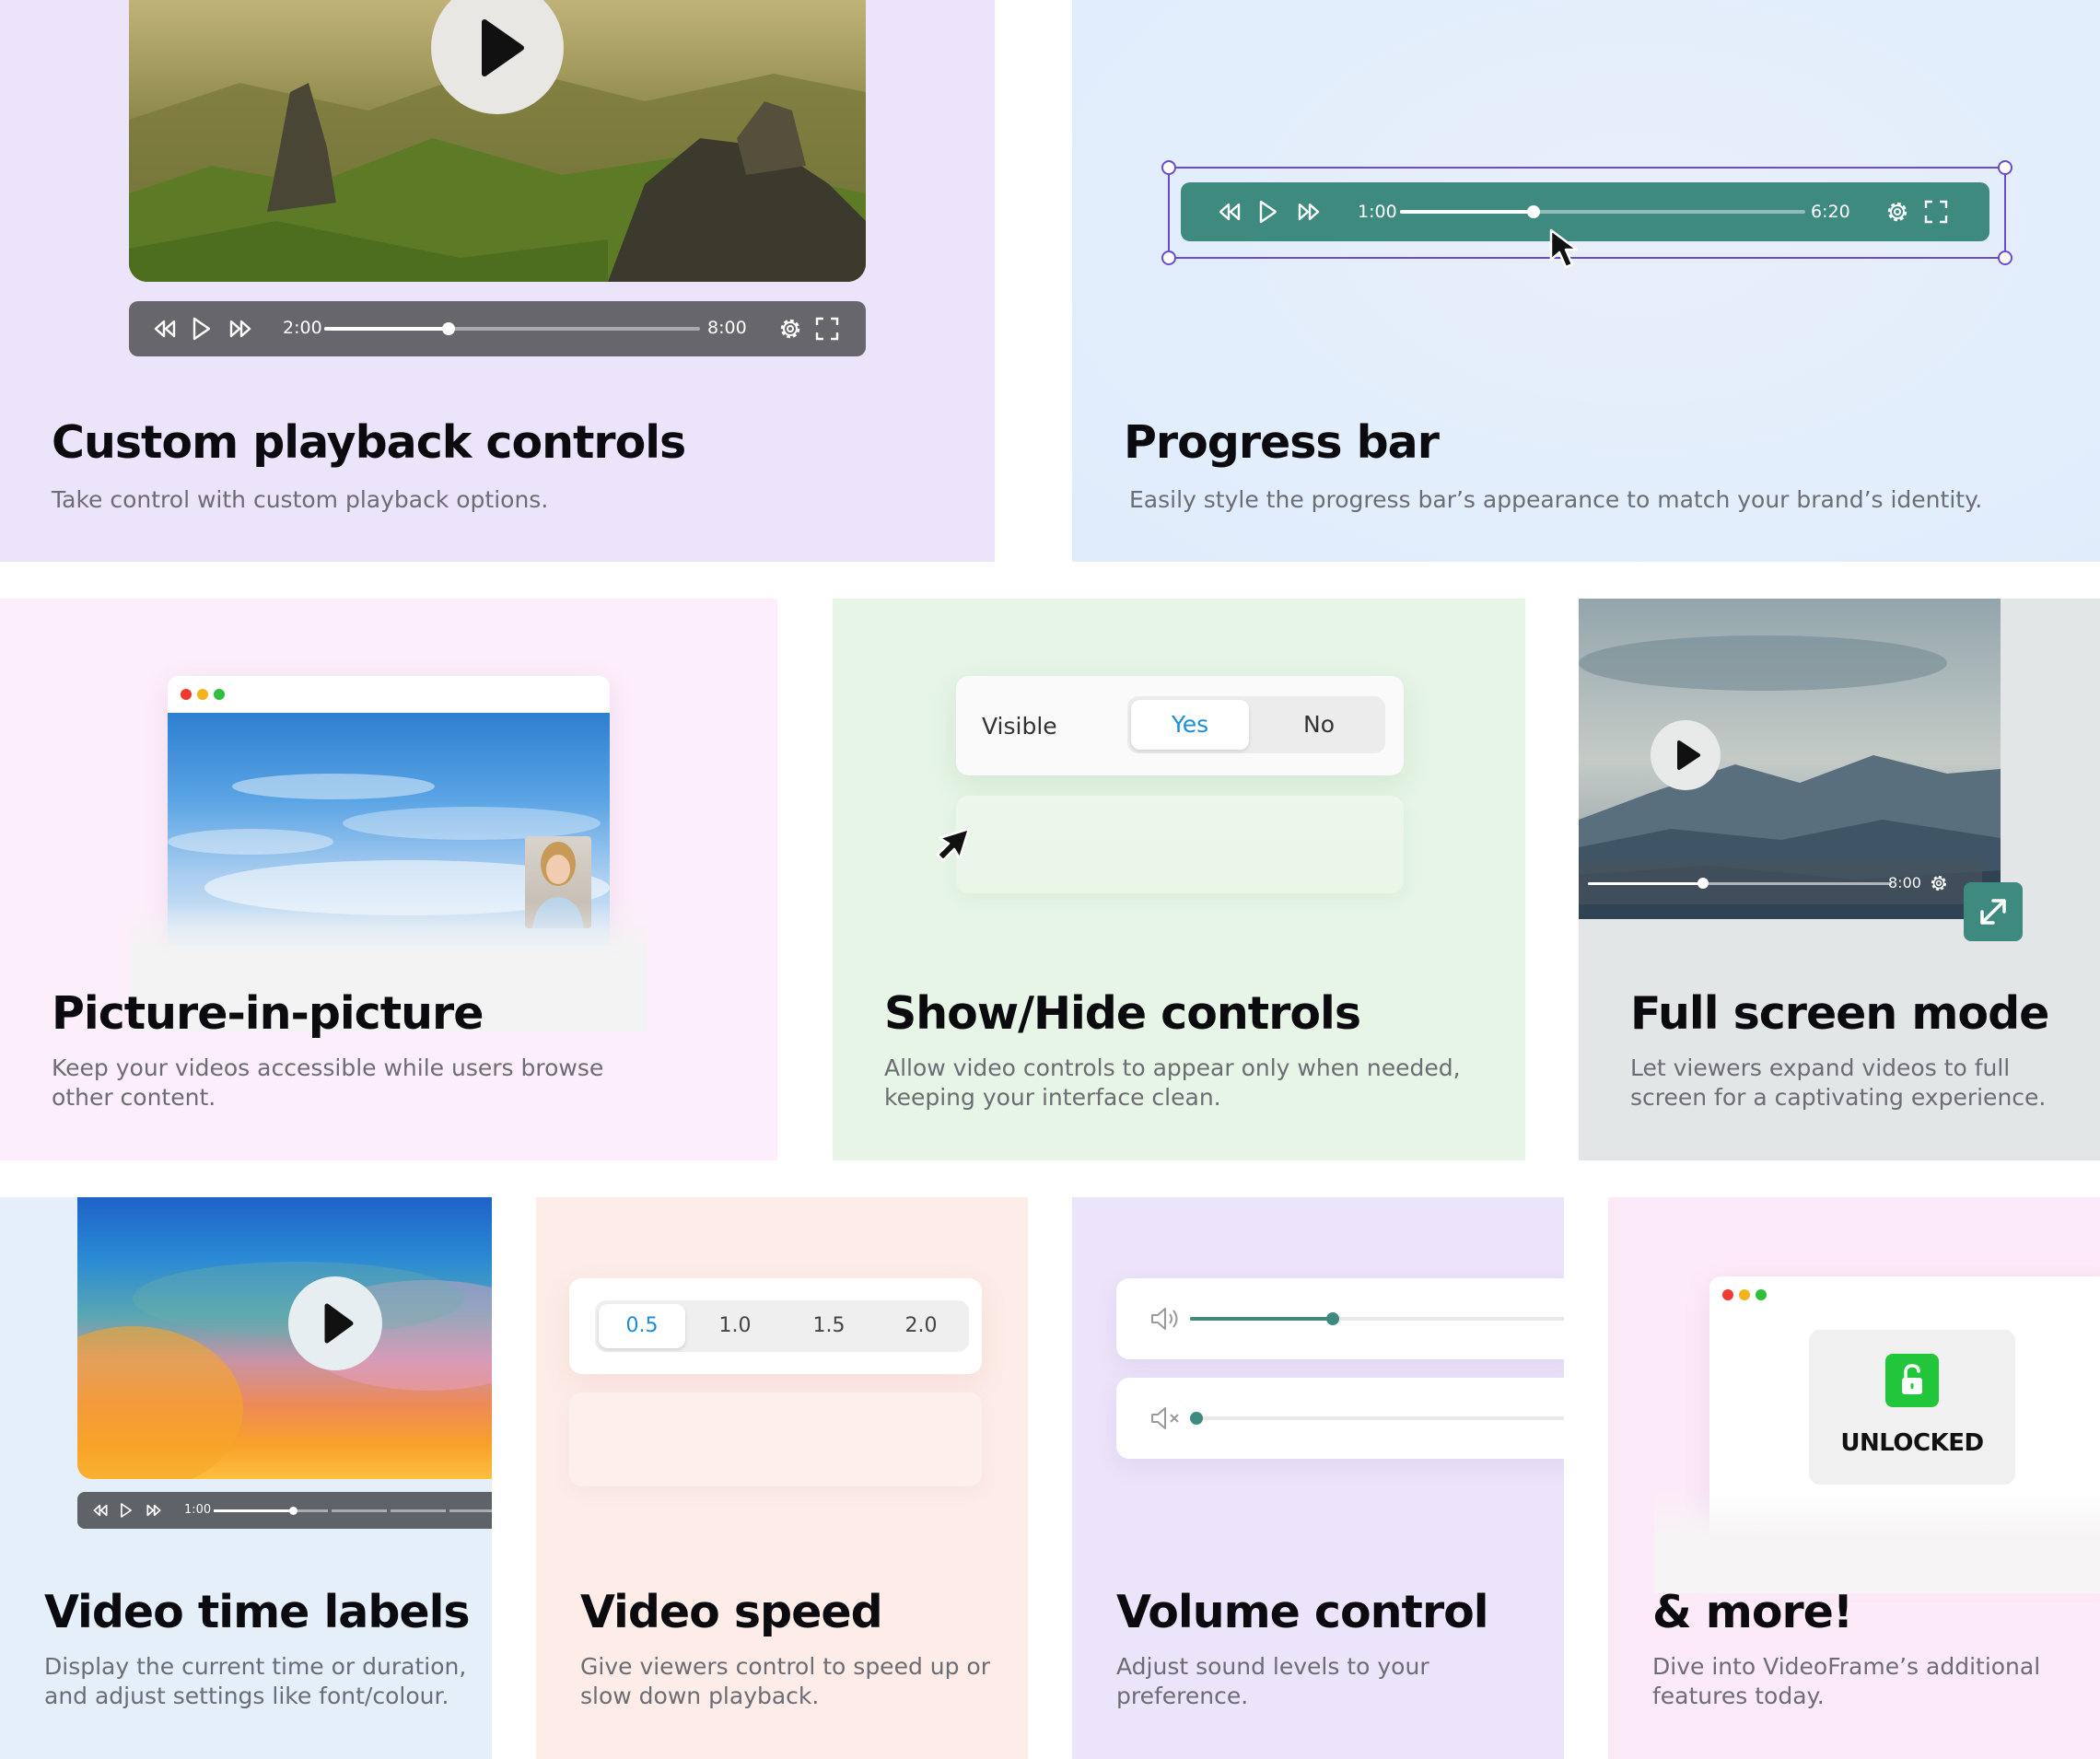 The height and width of the screenshot is (1759, 2100). What do you see at coordinates (1190, 725) in the screenshot?
I see `toggle-option-yes: Yes` at bounding box center [1190, 725].